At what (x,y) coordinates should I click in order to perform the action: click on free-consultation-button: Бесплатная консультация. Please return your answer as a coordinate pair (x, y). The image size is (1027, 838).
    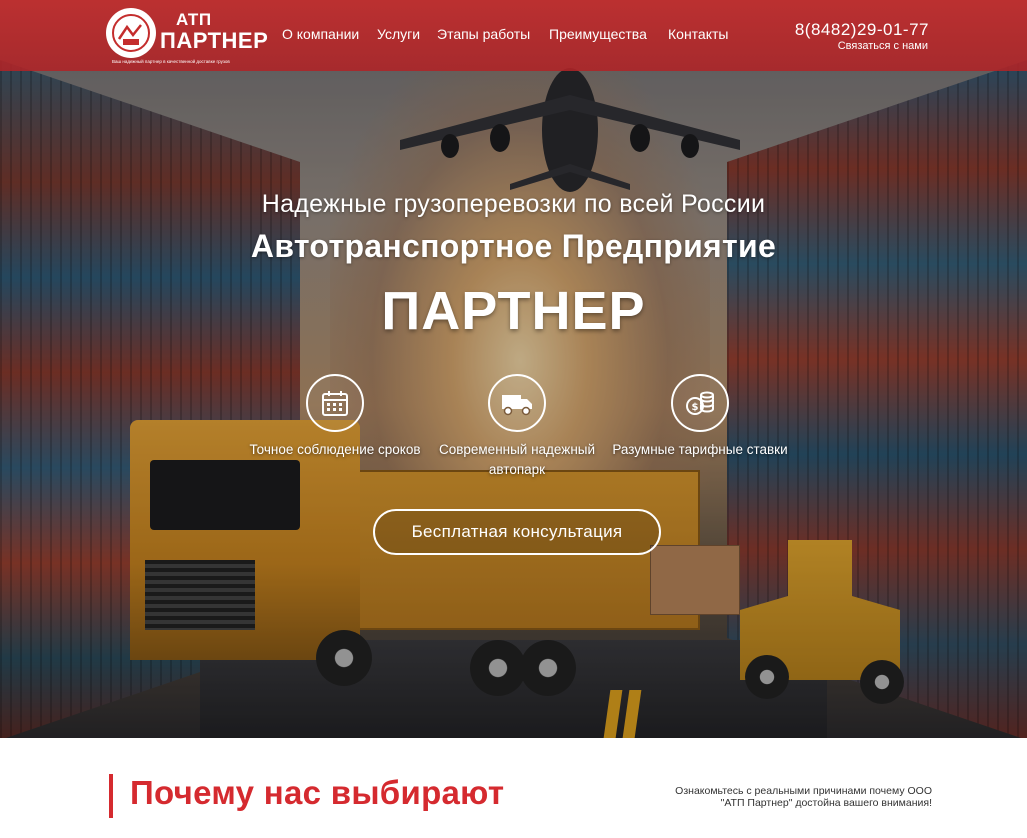
    Looking at the image, I should click on (517, 532).